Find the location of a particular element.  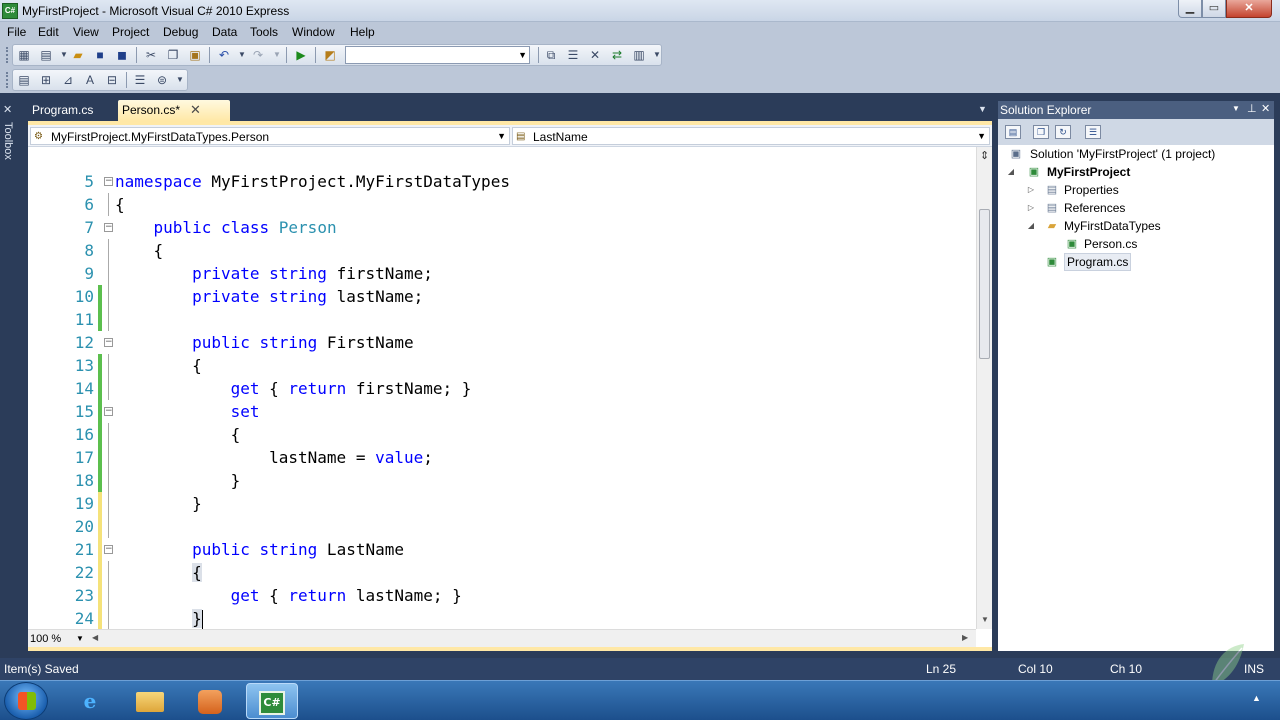

close-window-button: ✕ is located at coordinates (1249, 9).